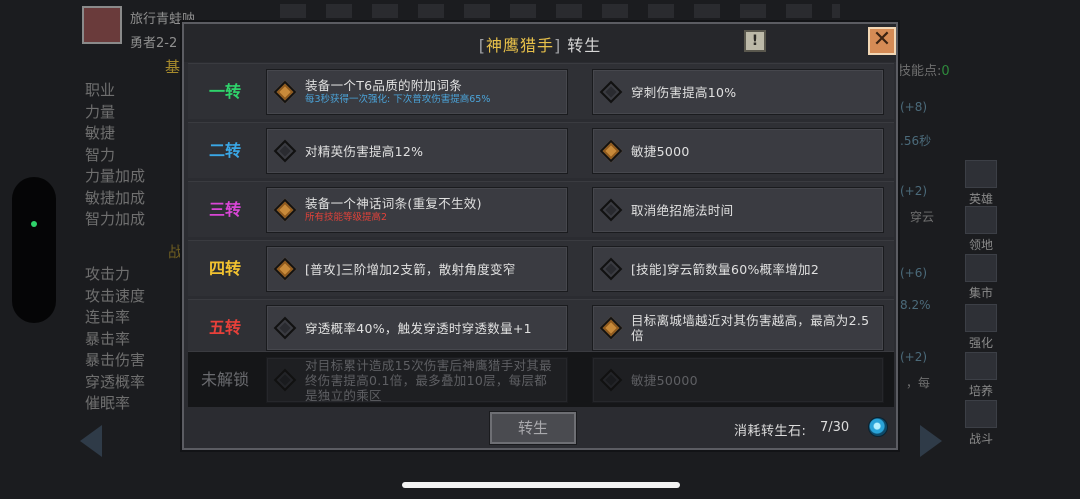 This screenshot has height=499, width=1080. Describe the element at coordinates (393, 203) in the screenshot. I see `option-text: 装备一个神话词条(重复不生效)` at that location.